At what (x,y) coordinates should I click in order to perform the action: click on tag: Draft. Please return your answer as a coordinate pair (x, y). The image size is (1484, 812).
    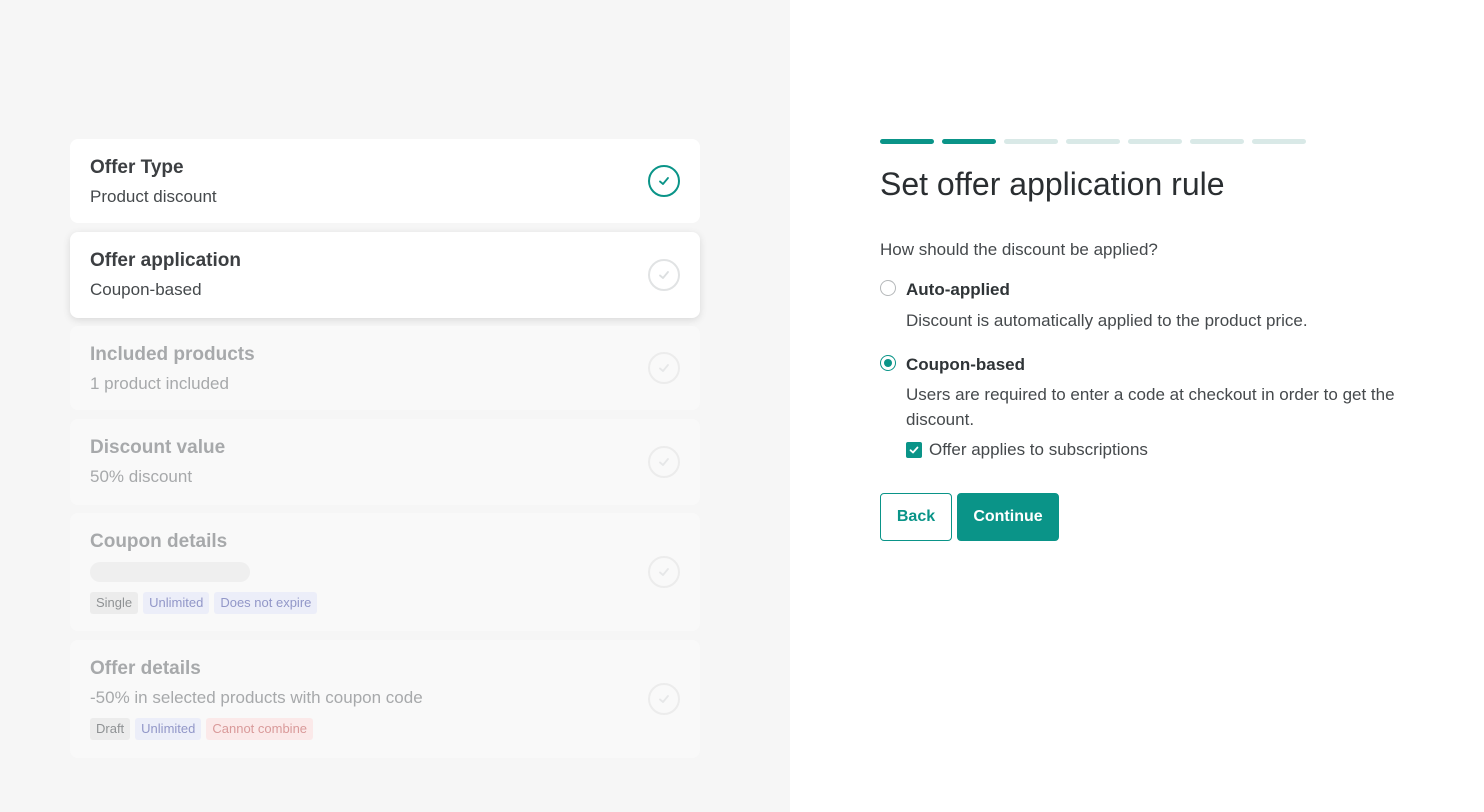
    Looking at the image, I should click on (110, 729).